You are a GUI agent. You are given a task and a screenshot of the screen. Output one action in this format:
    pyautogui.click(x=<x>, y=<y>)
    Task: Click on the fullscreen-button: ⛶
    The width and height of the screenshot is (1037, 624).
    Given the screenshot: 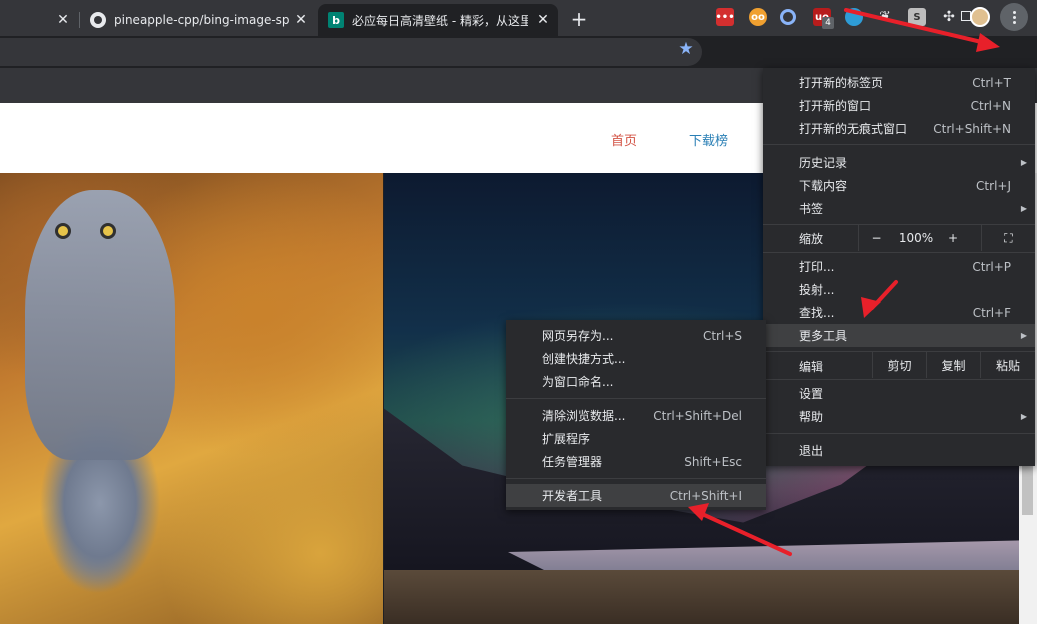 What is the action you would take?
    pyautogui.click(x=1008, y=238)
    